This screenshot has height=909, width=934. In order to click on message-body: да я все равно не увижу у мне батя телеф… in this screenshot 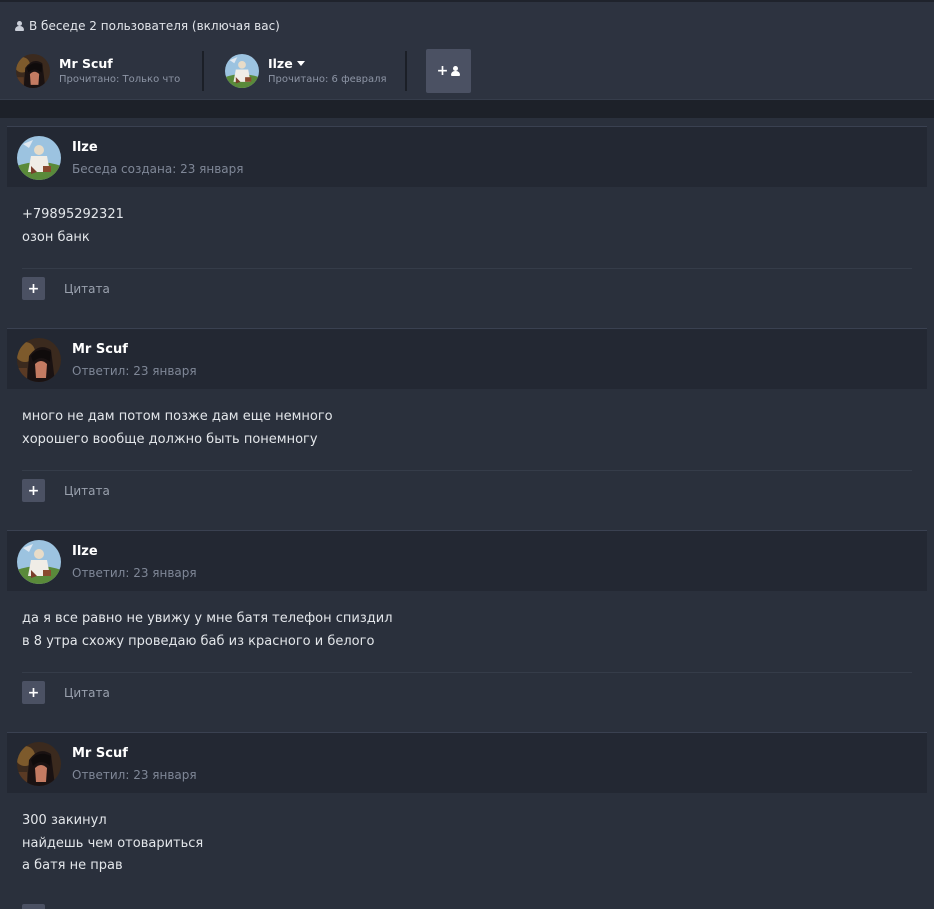, I will do `click(467, 631)`.